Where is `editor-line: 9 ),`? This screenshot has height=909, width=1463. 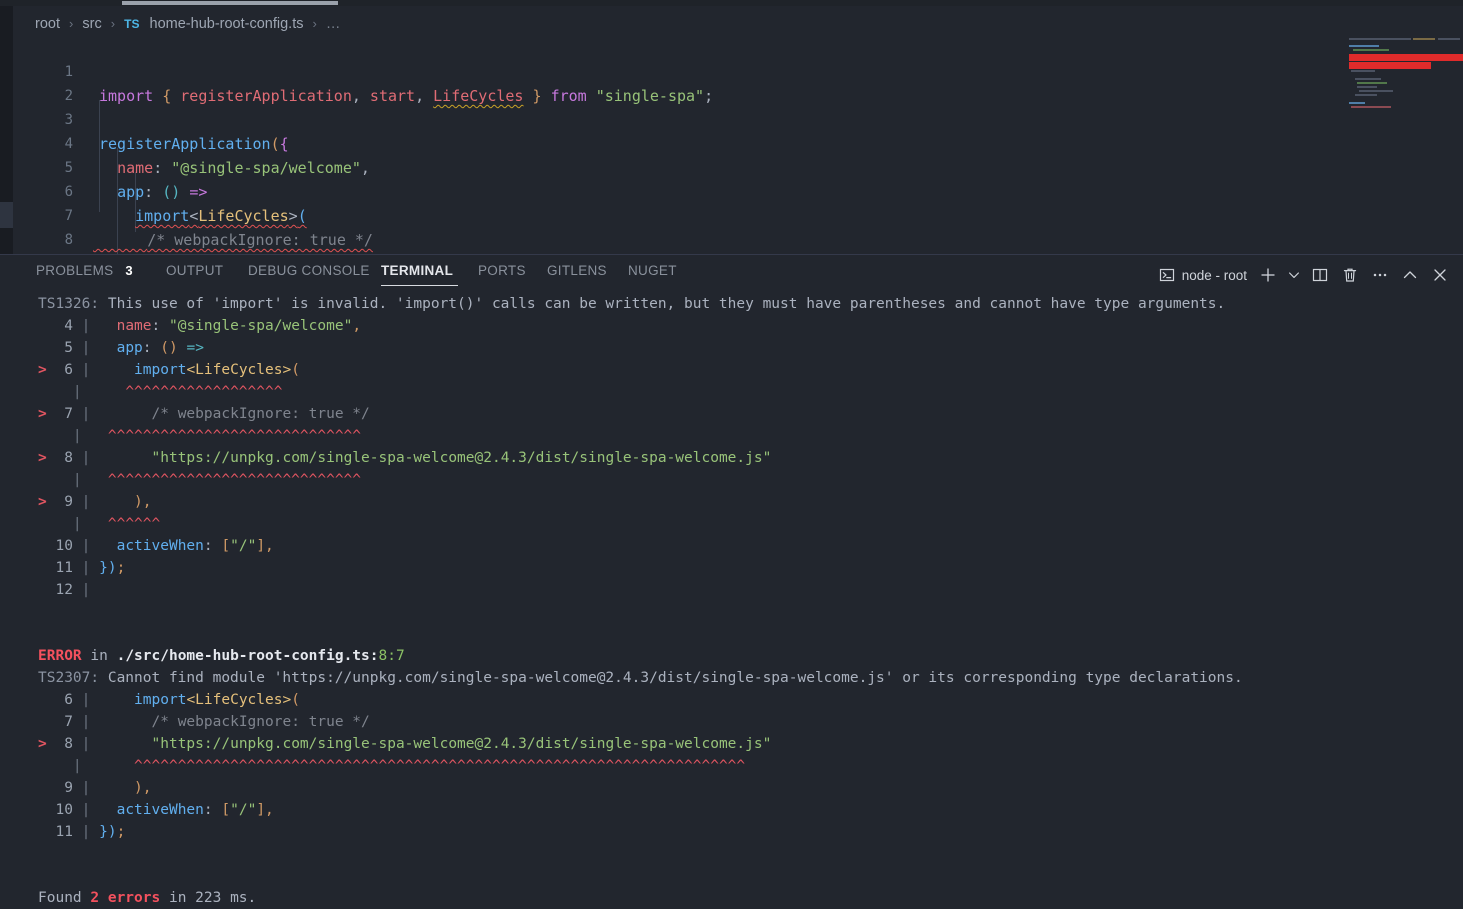
editor-line: 9 ), is located at coordinates (738, 240).